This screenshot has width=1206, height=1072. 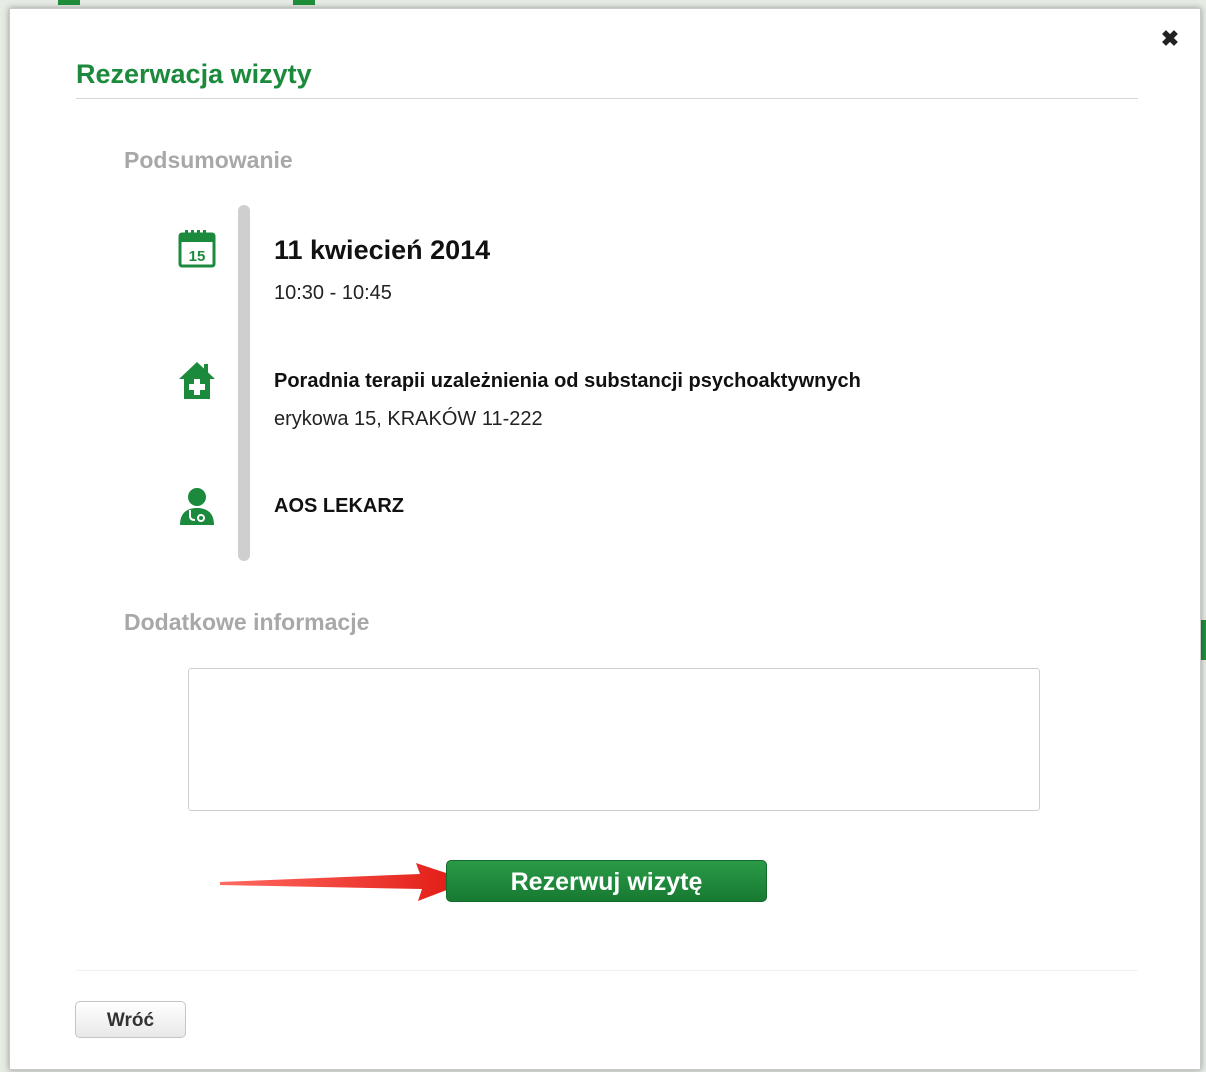 I want to click on title-divider, so click(x=607, y=98).